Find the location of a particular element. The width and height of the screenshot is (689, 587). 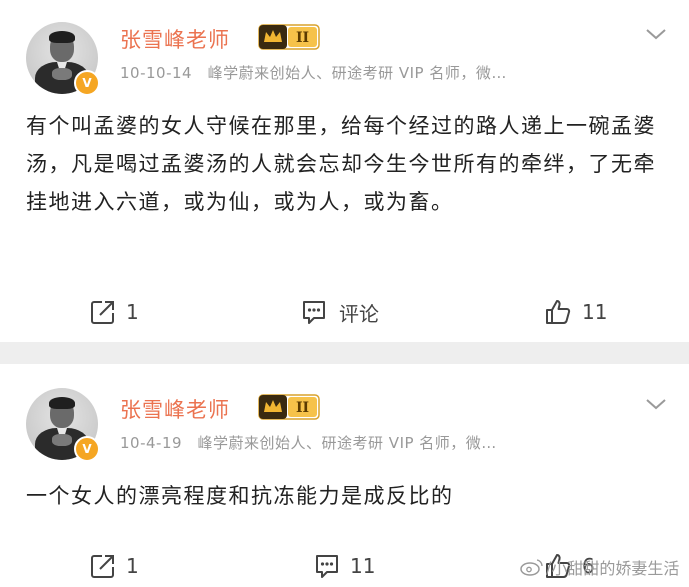

post-divider is located at coordinates (344, 353).